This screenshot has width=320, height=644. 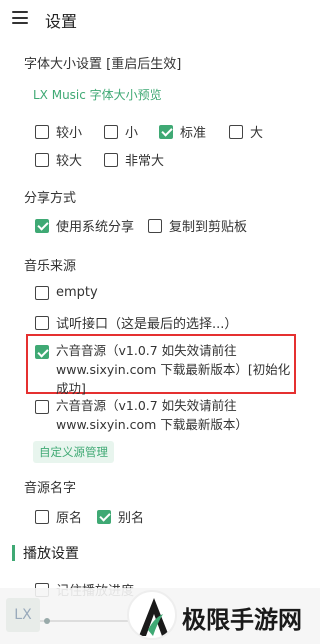 I want to click on option-label: empty, so click(x=77, y=292).